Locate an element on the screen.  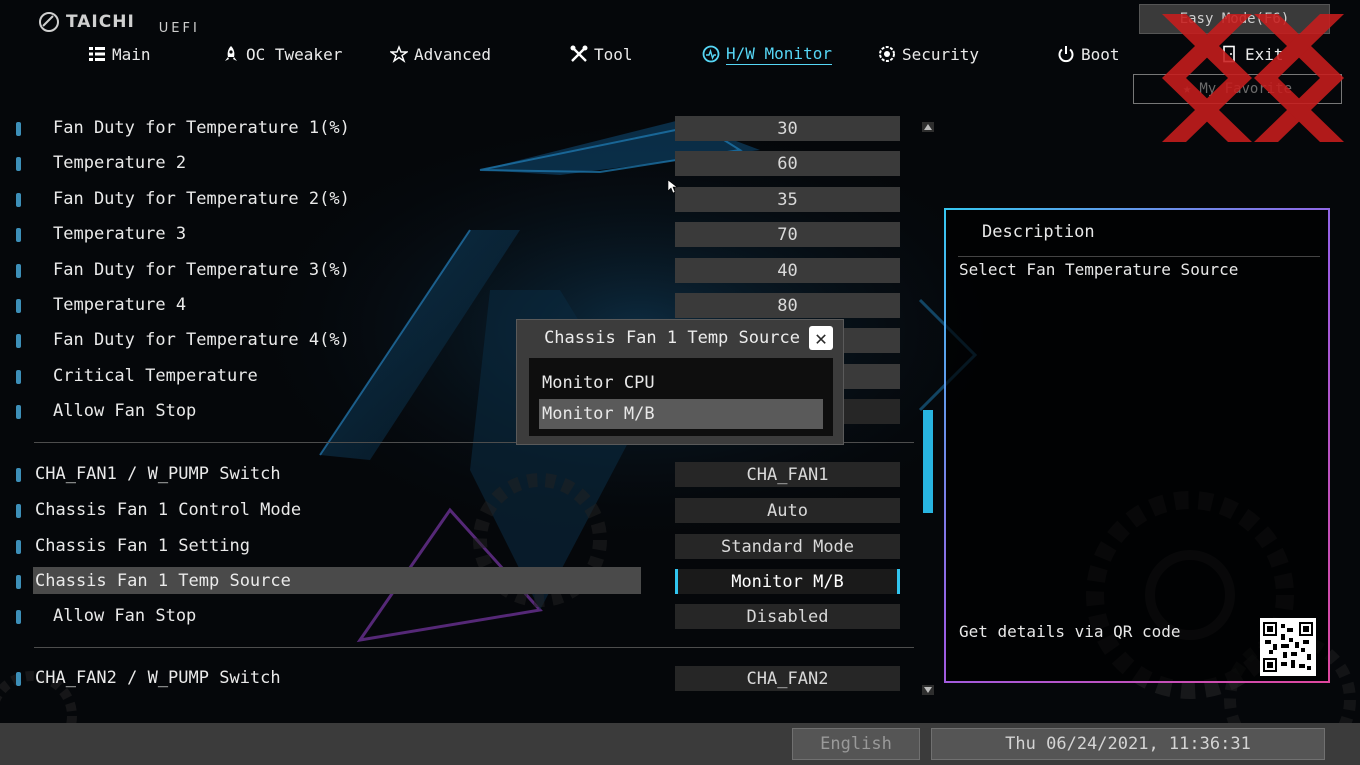
setting-value: Monitor M/B is located at coordinates (787, 581).